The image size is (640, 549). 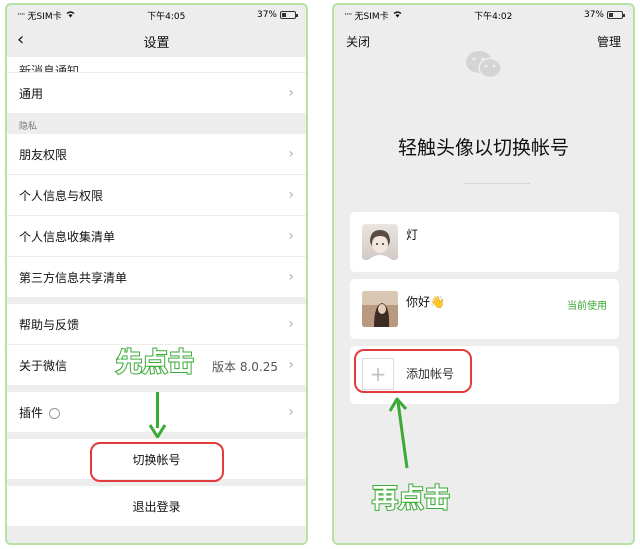 I want to click on status-time: 下午4:02, so click(x=493, y=16).